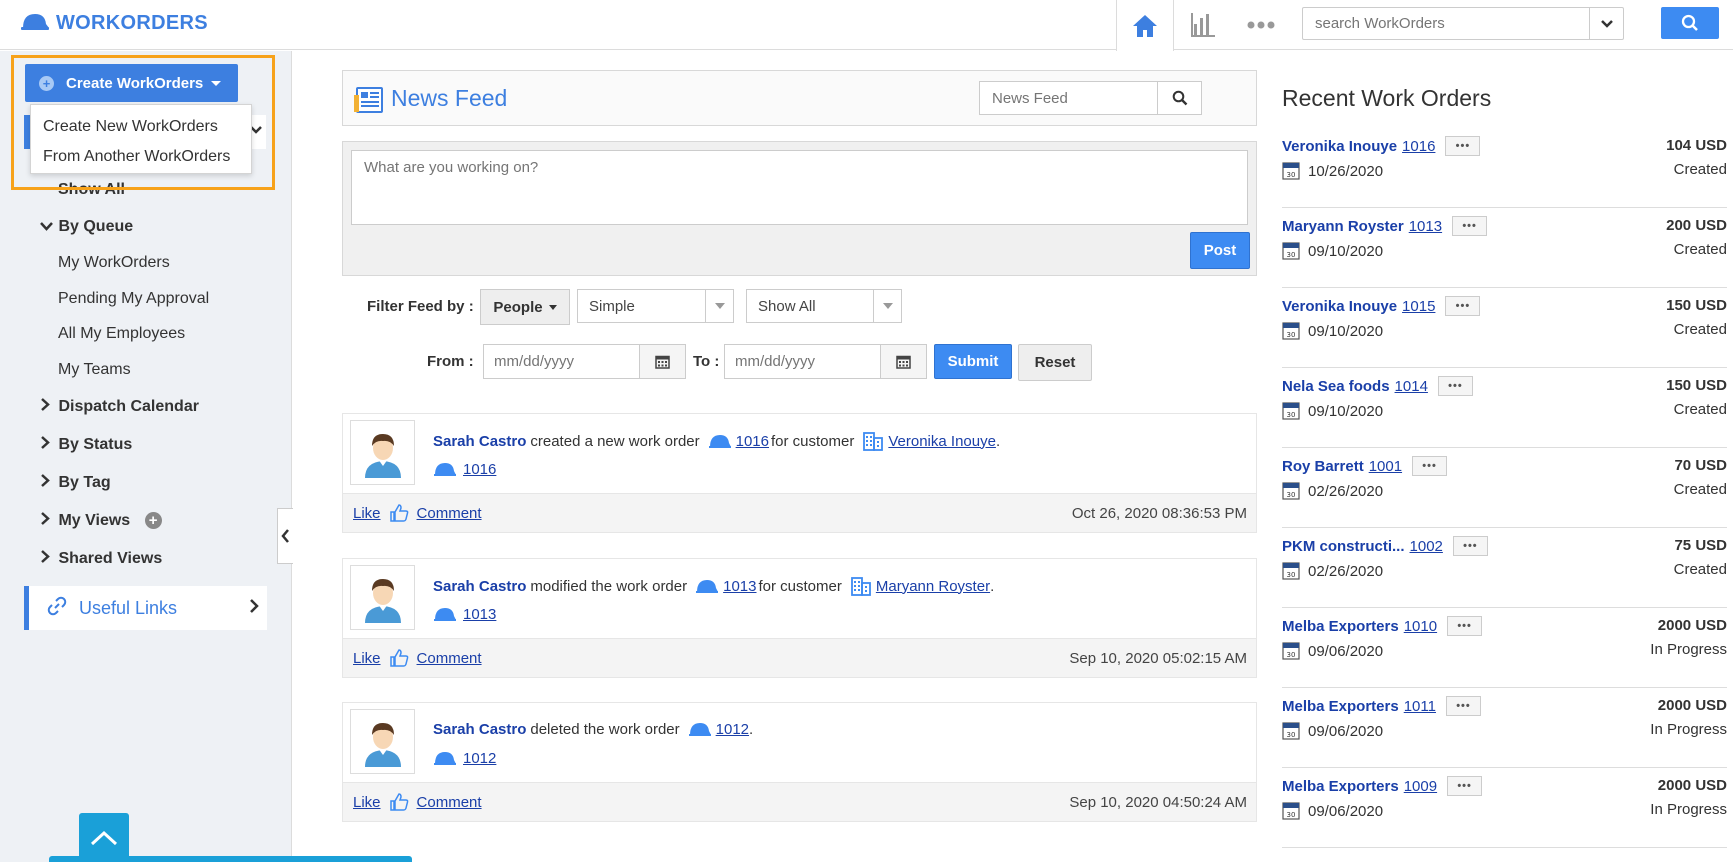  What do you see at coordinates (141, 127) in the screenshot?
I see `menu-item-create-new: Create New WorkOrders` at bounding box center [141, 127].